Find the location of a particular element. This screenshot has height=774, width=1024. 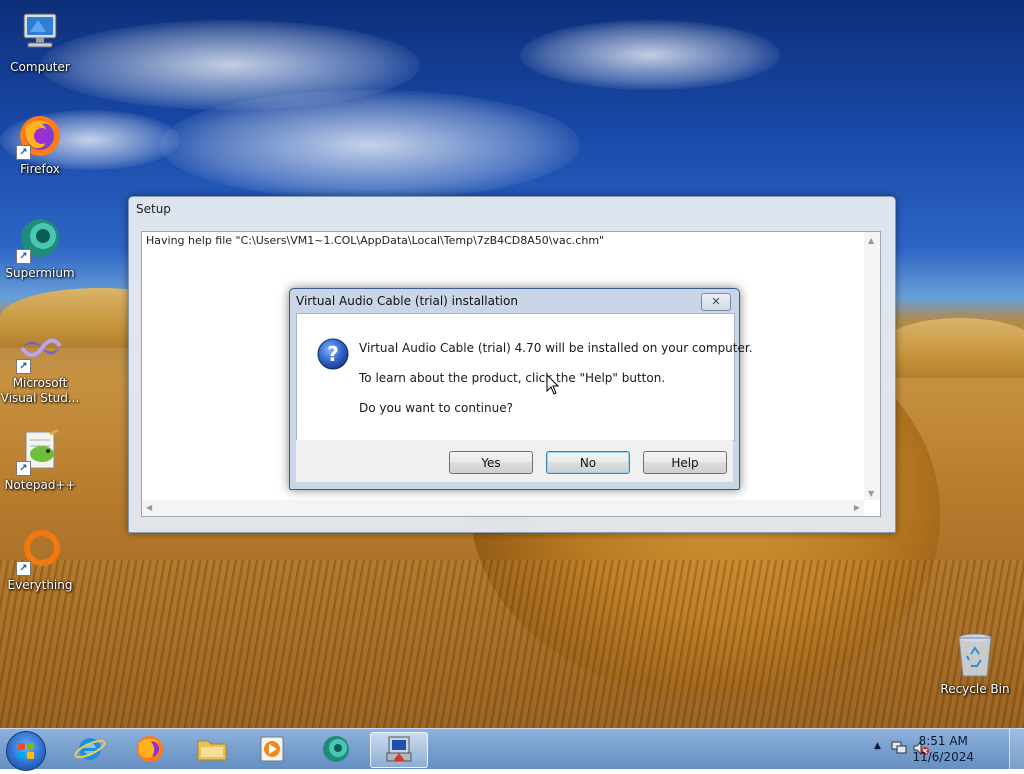

scroll-down-icon: ▼ is located at coordinates (871, 493).